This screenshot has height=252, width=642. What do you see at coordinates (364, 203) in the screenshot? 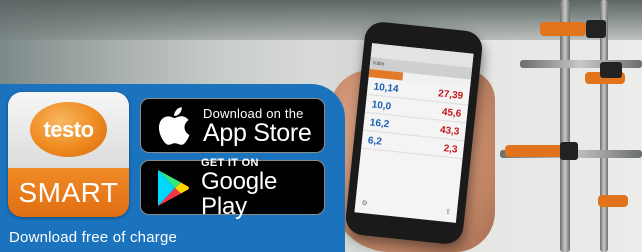
I see `settings-icon: ⚙` at bounding box center [364, 203].